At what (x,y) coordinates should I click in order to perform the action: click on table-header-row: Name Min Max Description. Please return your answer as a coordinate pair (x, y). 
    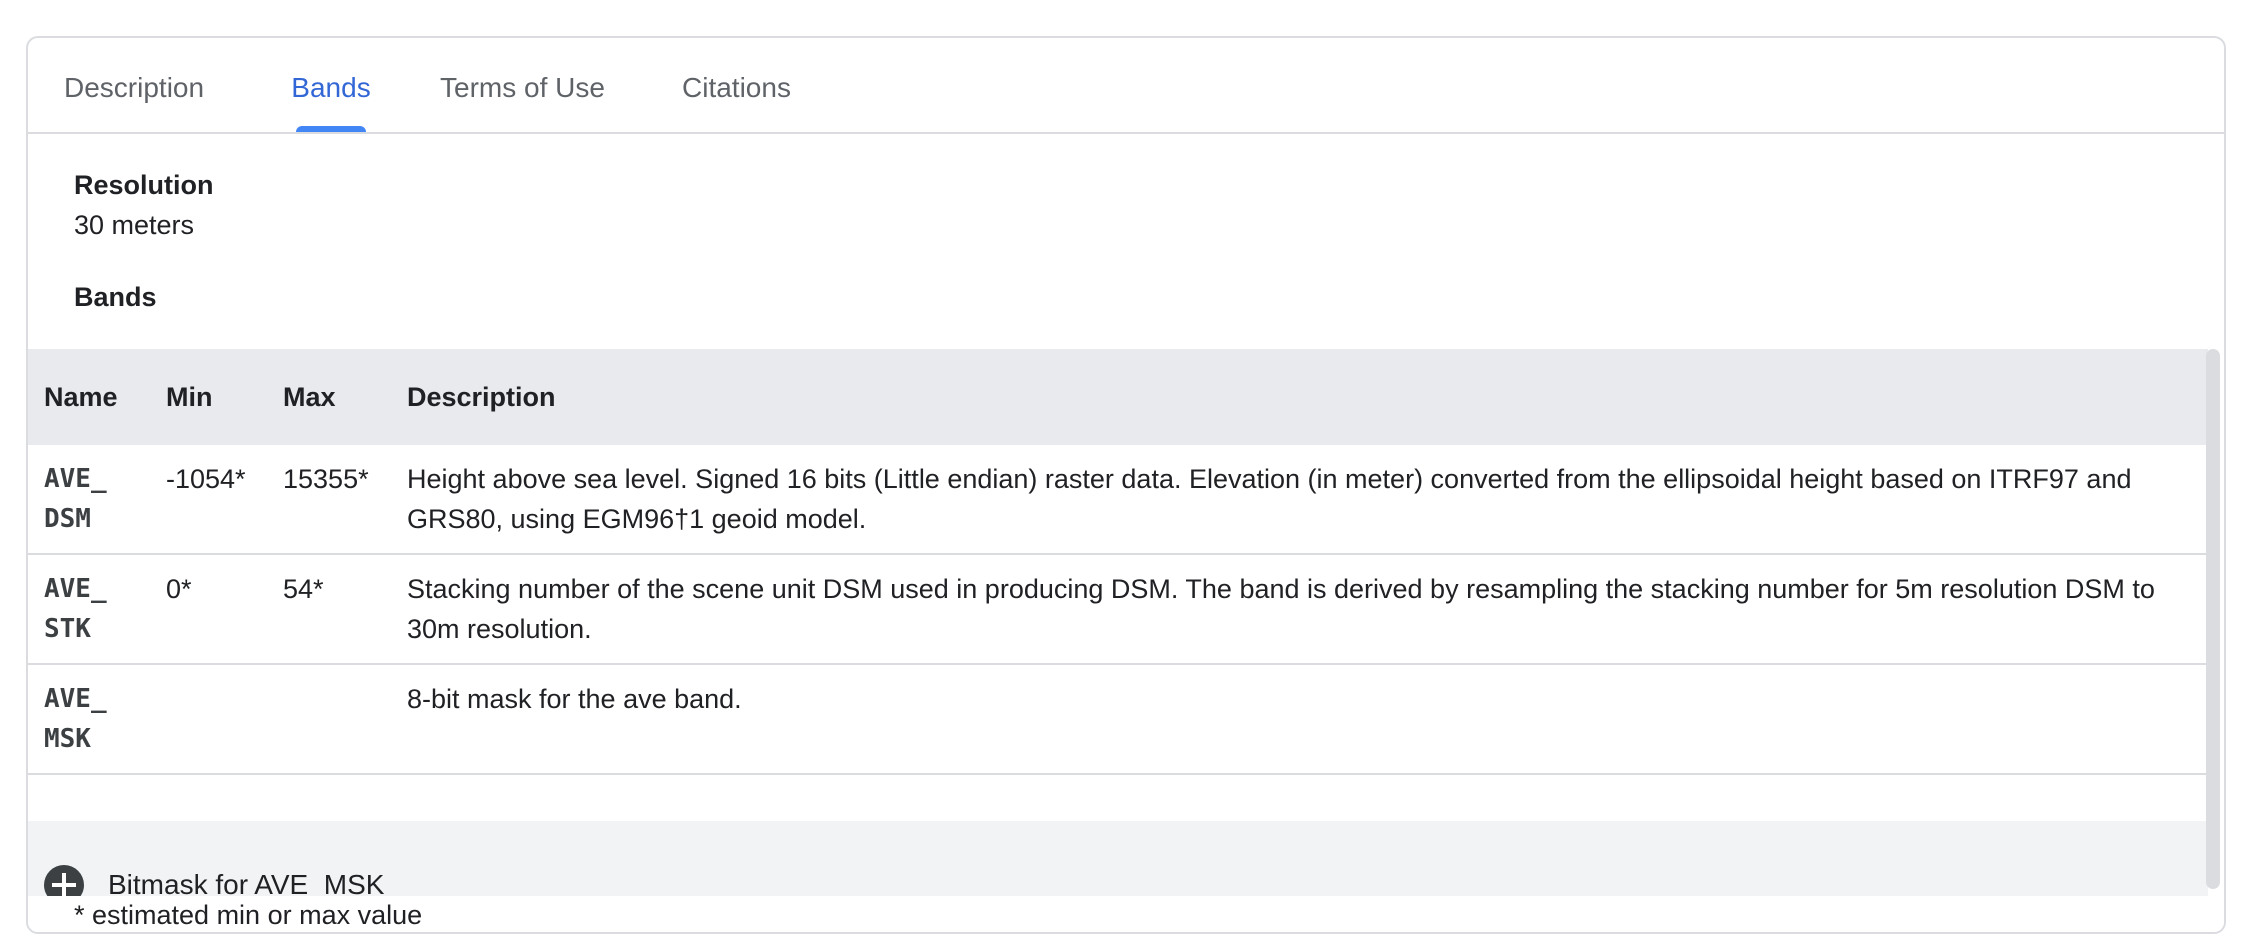
    Looking at the image, I should click on (1118, 397).